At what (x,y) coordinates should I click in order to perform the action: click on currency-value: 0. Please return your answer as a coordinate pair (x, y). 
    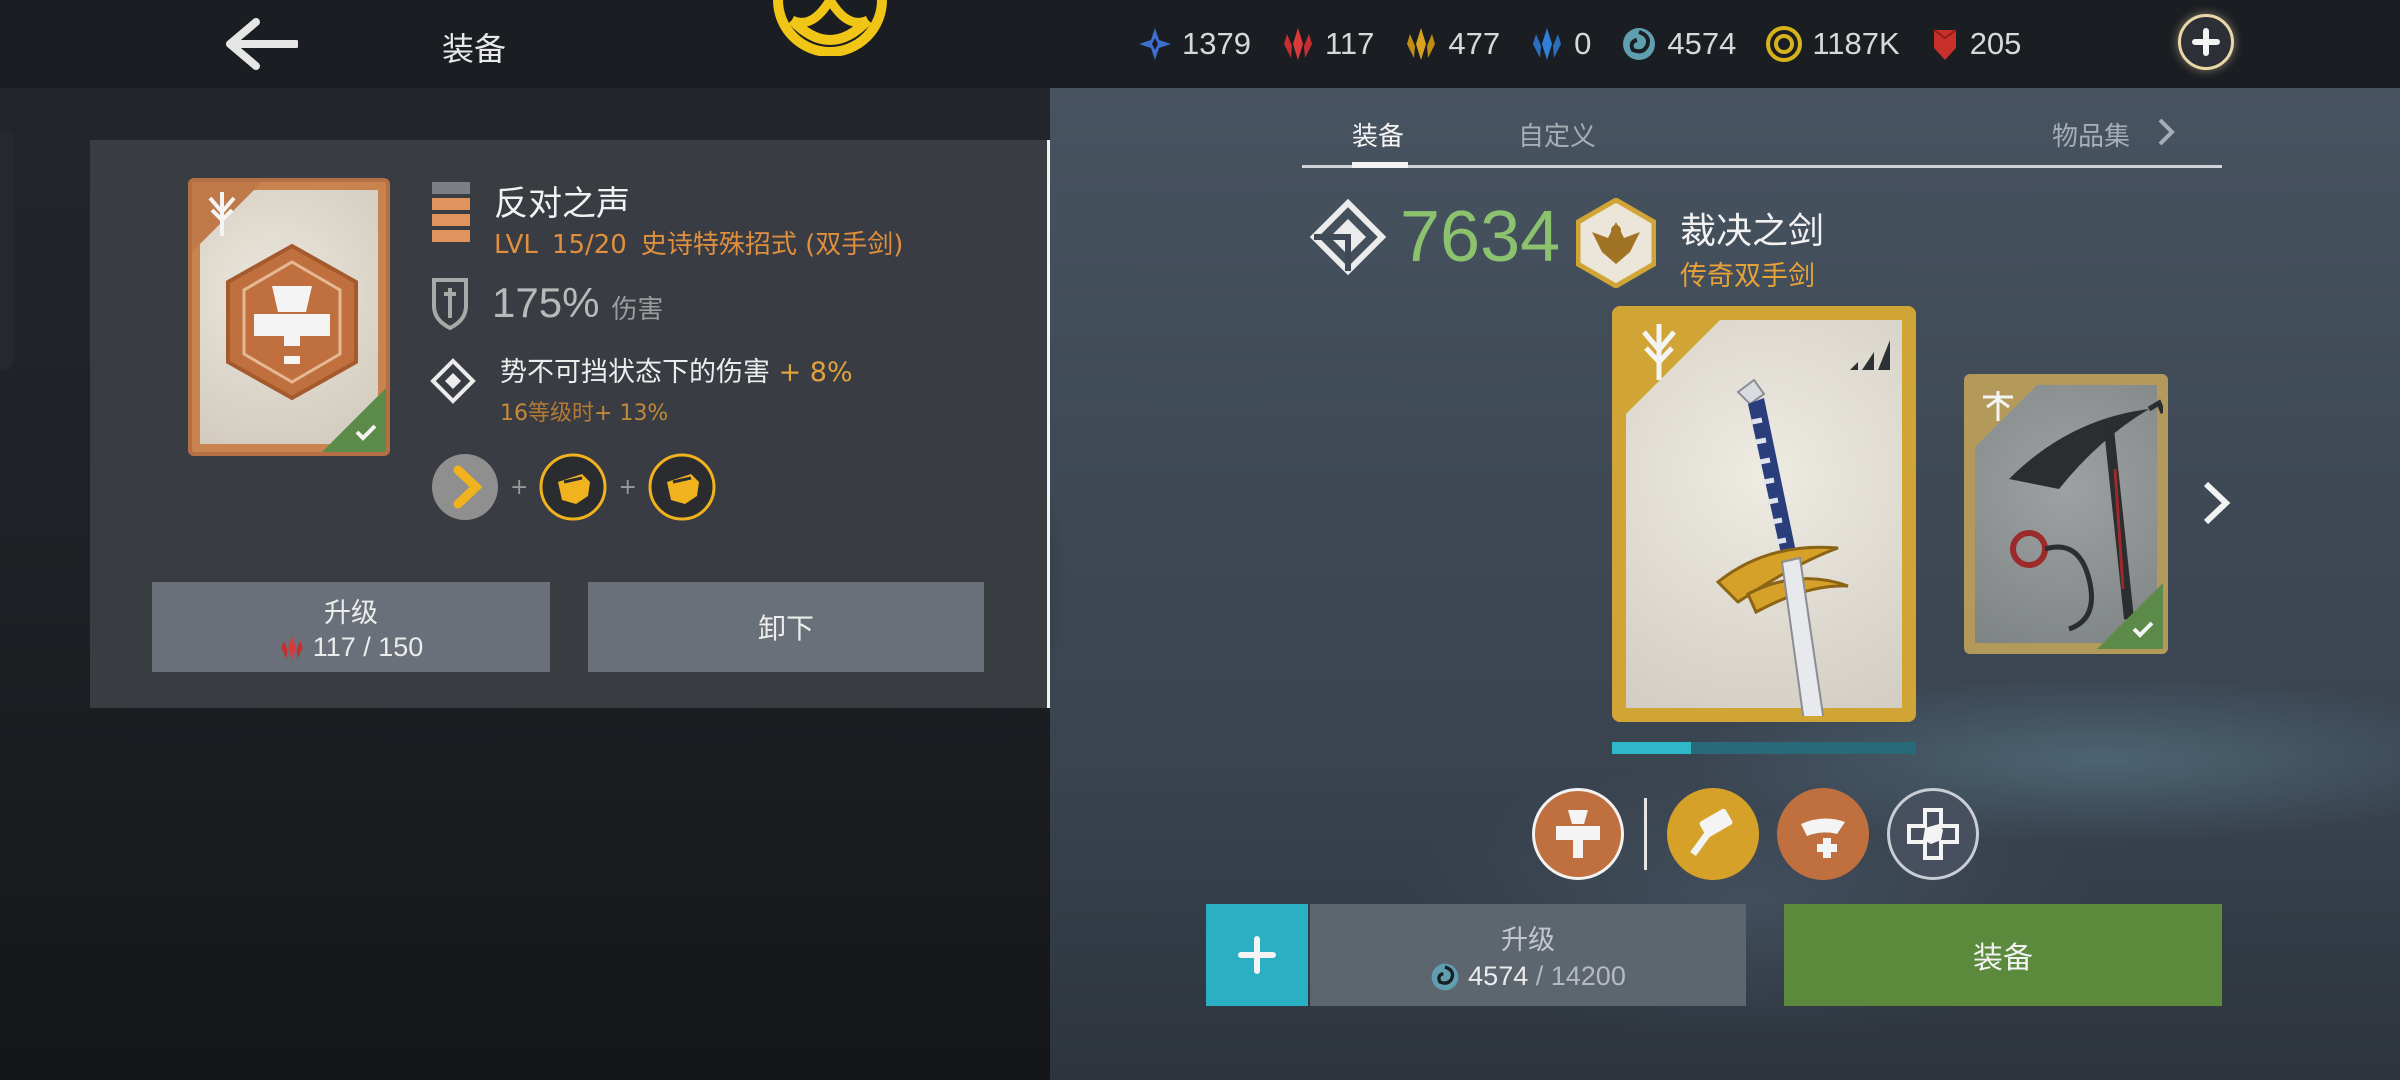
    Looking at the image, I should click on (1583, 43).